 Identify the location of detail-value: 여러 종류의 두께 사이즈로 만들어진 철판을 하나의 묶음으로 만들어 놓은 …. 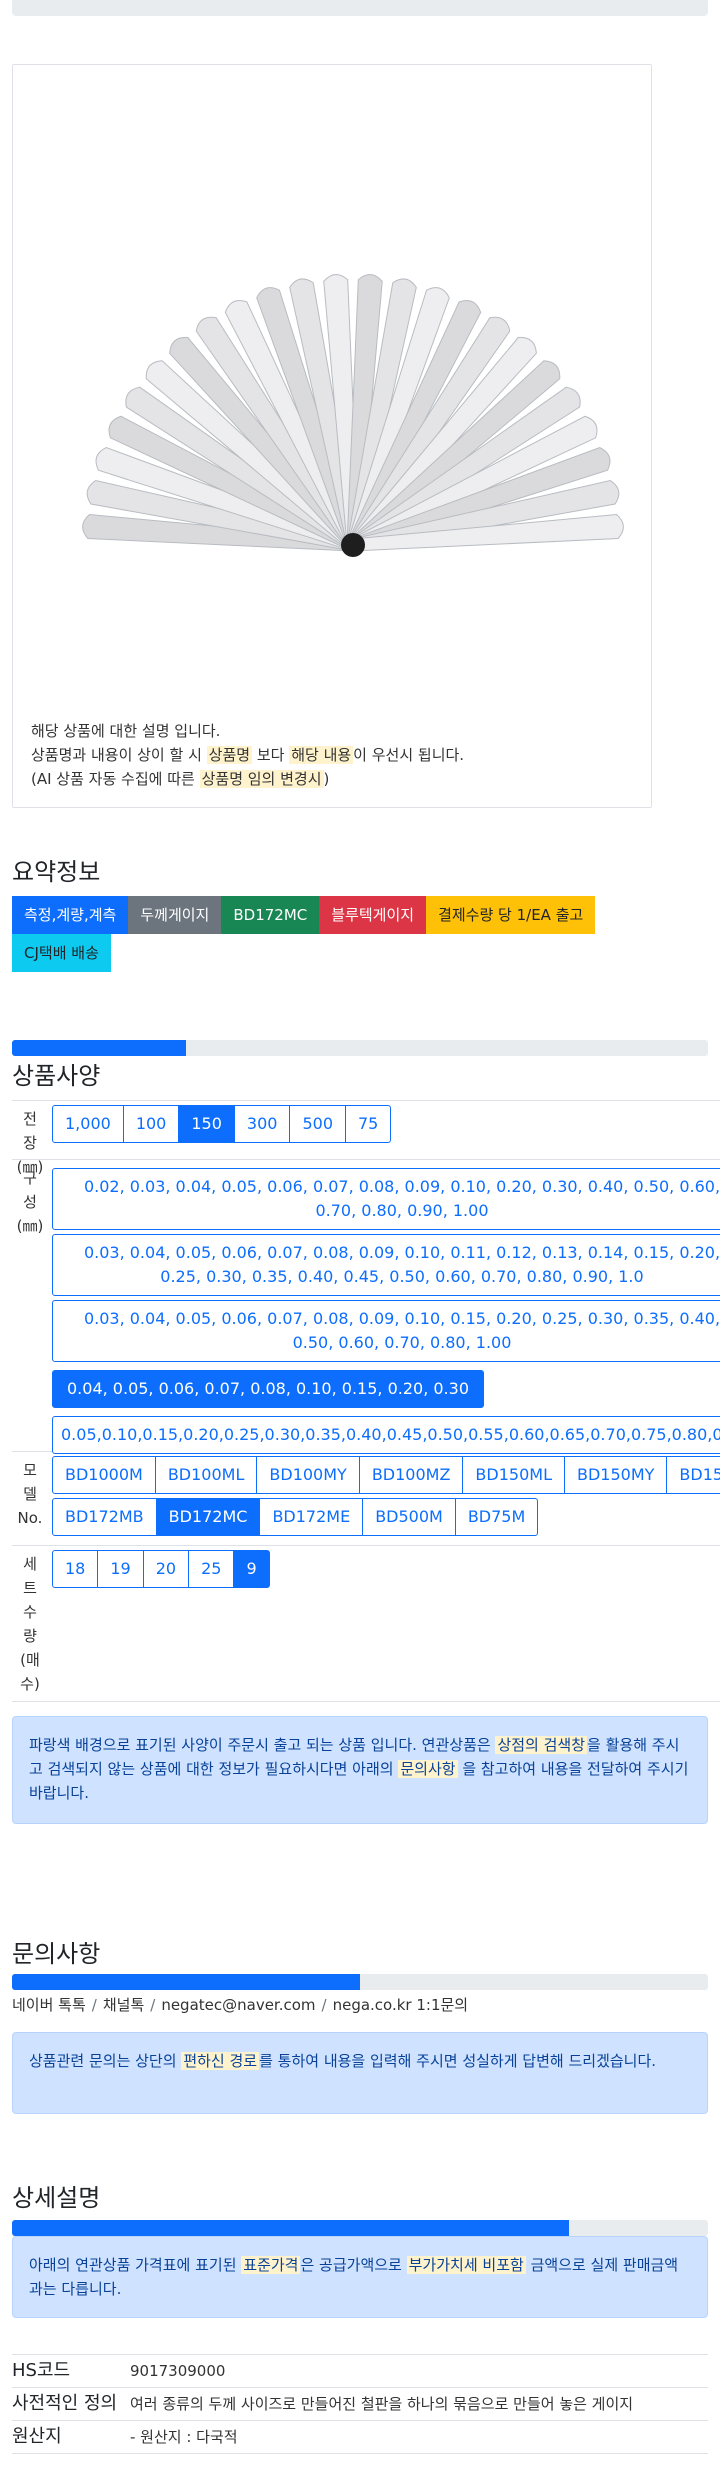
(382, 2404).